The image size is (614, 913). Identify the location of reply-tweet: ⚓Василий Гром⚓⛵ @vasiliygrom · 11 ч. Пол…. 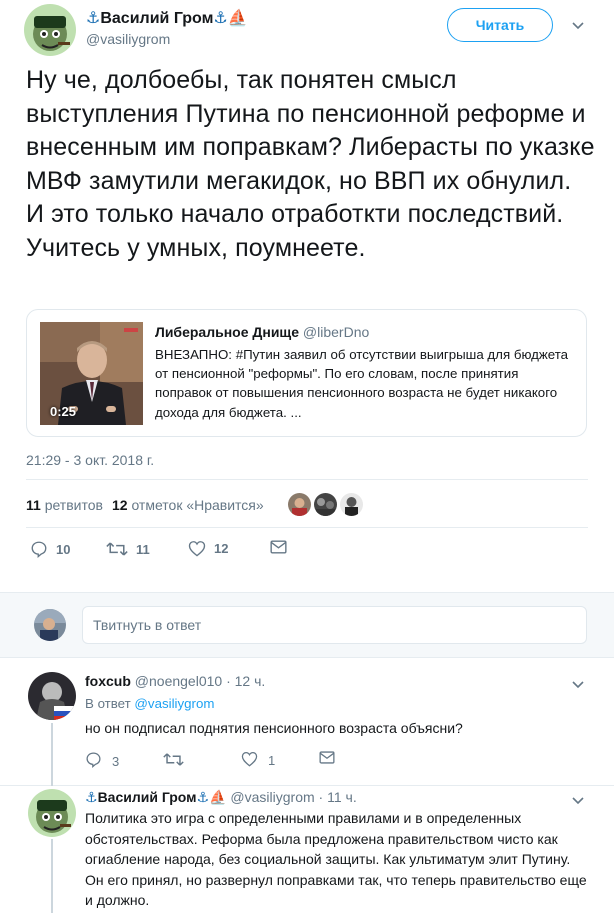
(307, 849).